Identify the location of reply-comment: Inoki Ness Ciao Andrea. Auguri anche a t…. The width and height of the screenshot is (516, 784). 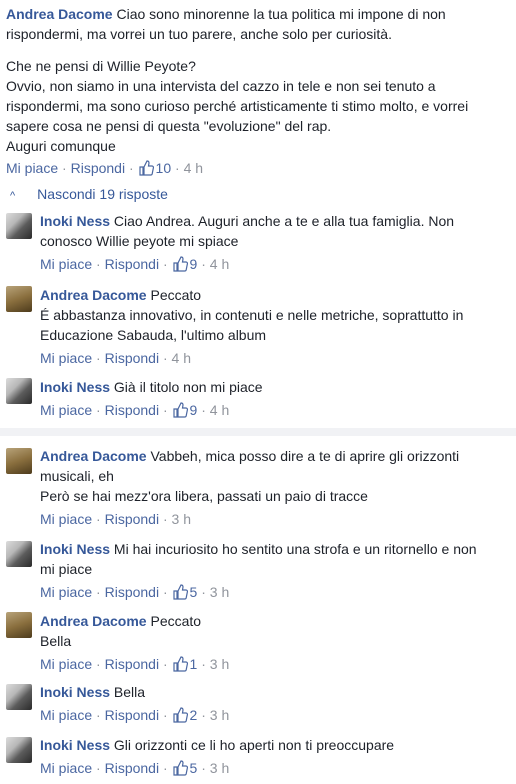
(275, 242).